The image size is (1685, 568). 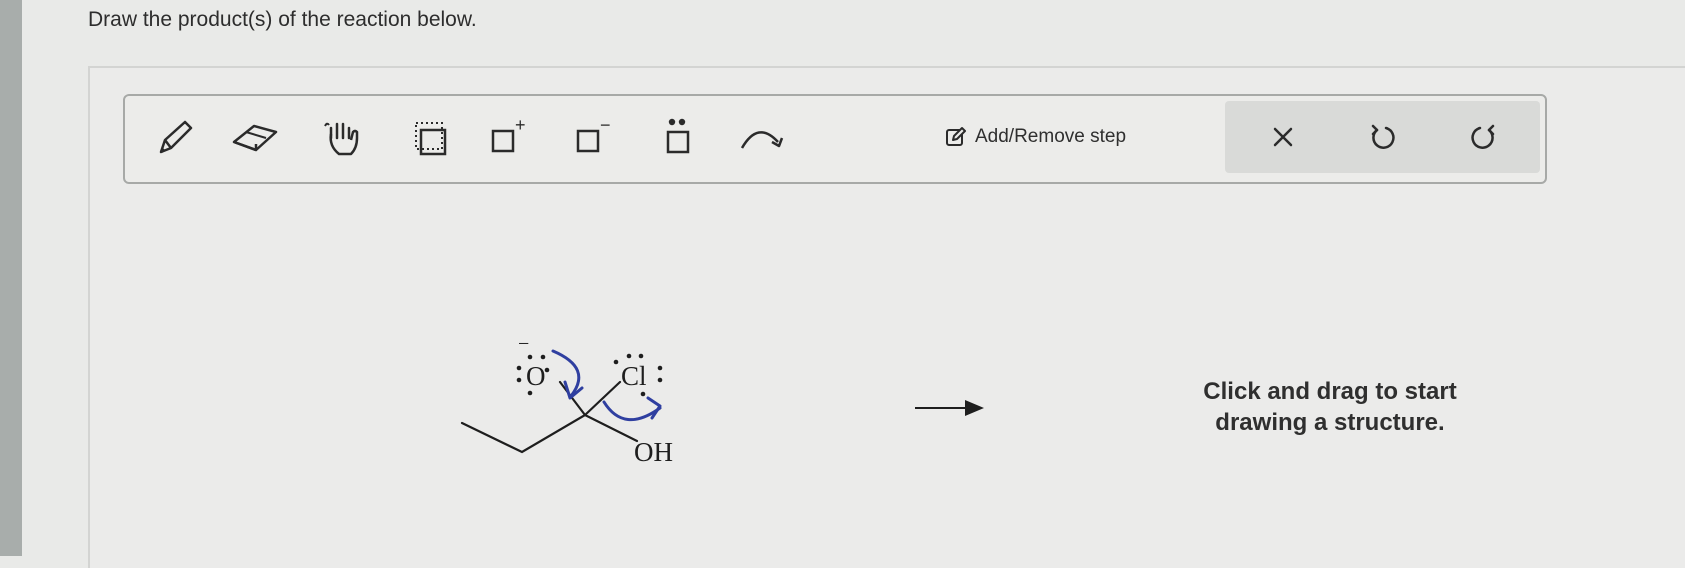 I want to click on negative-charge-label: −, so click(x=523, y=344).